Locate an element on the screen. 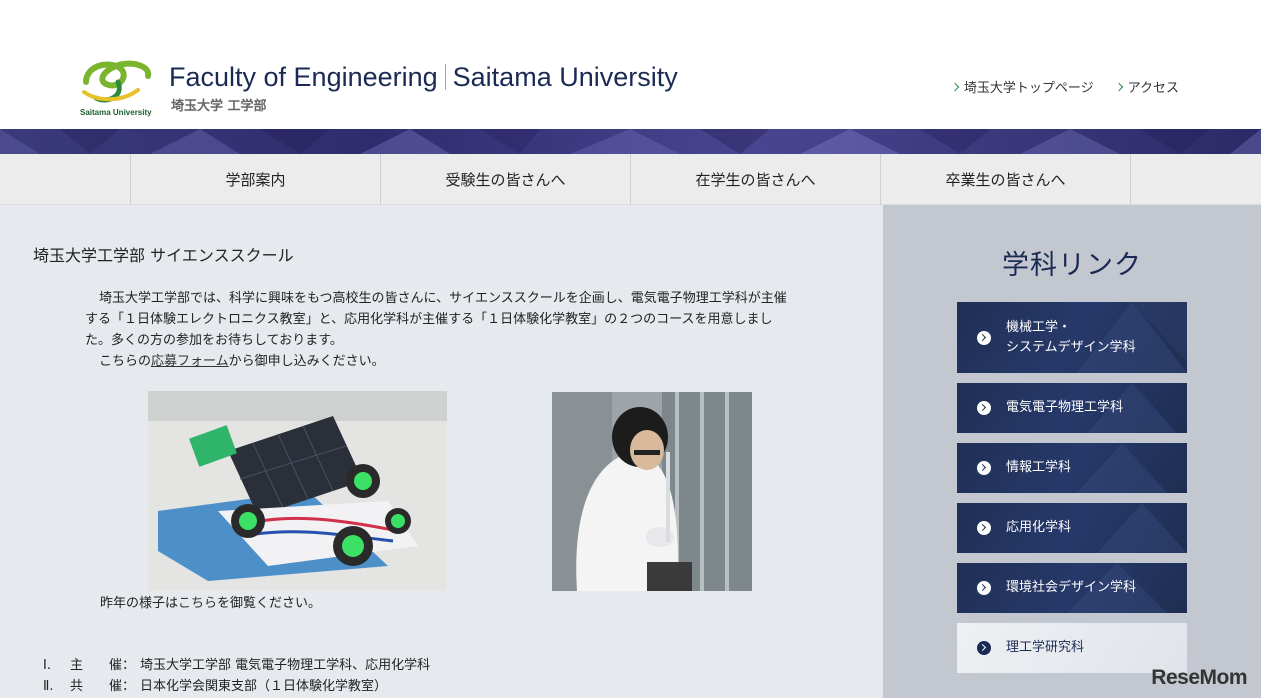  dept-link-mechanical: 機械工学・ システムデザイン学科 is located at coordinates (1072, 337).